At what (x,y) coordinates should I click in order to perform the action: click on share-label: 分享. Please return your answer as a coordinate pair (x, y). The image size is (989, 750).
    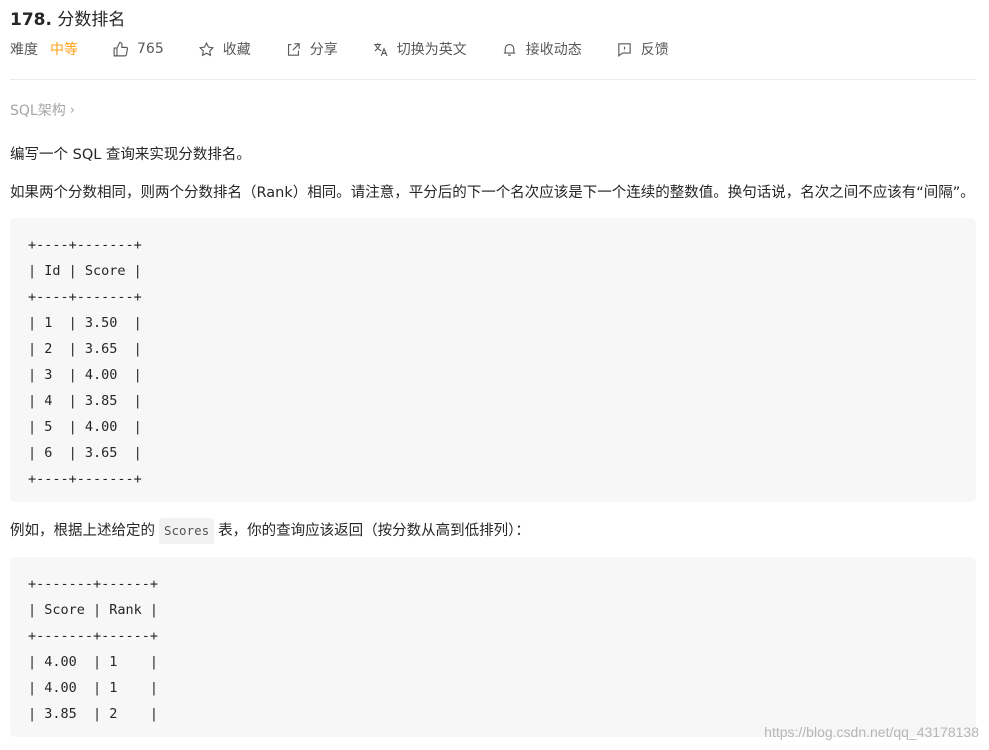
    Looking at the image, I should click on (323, 50).